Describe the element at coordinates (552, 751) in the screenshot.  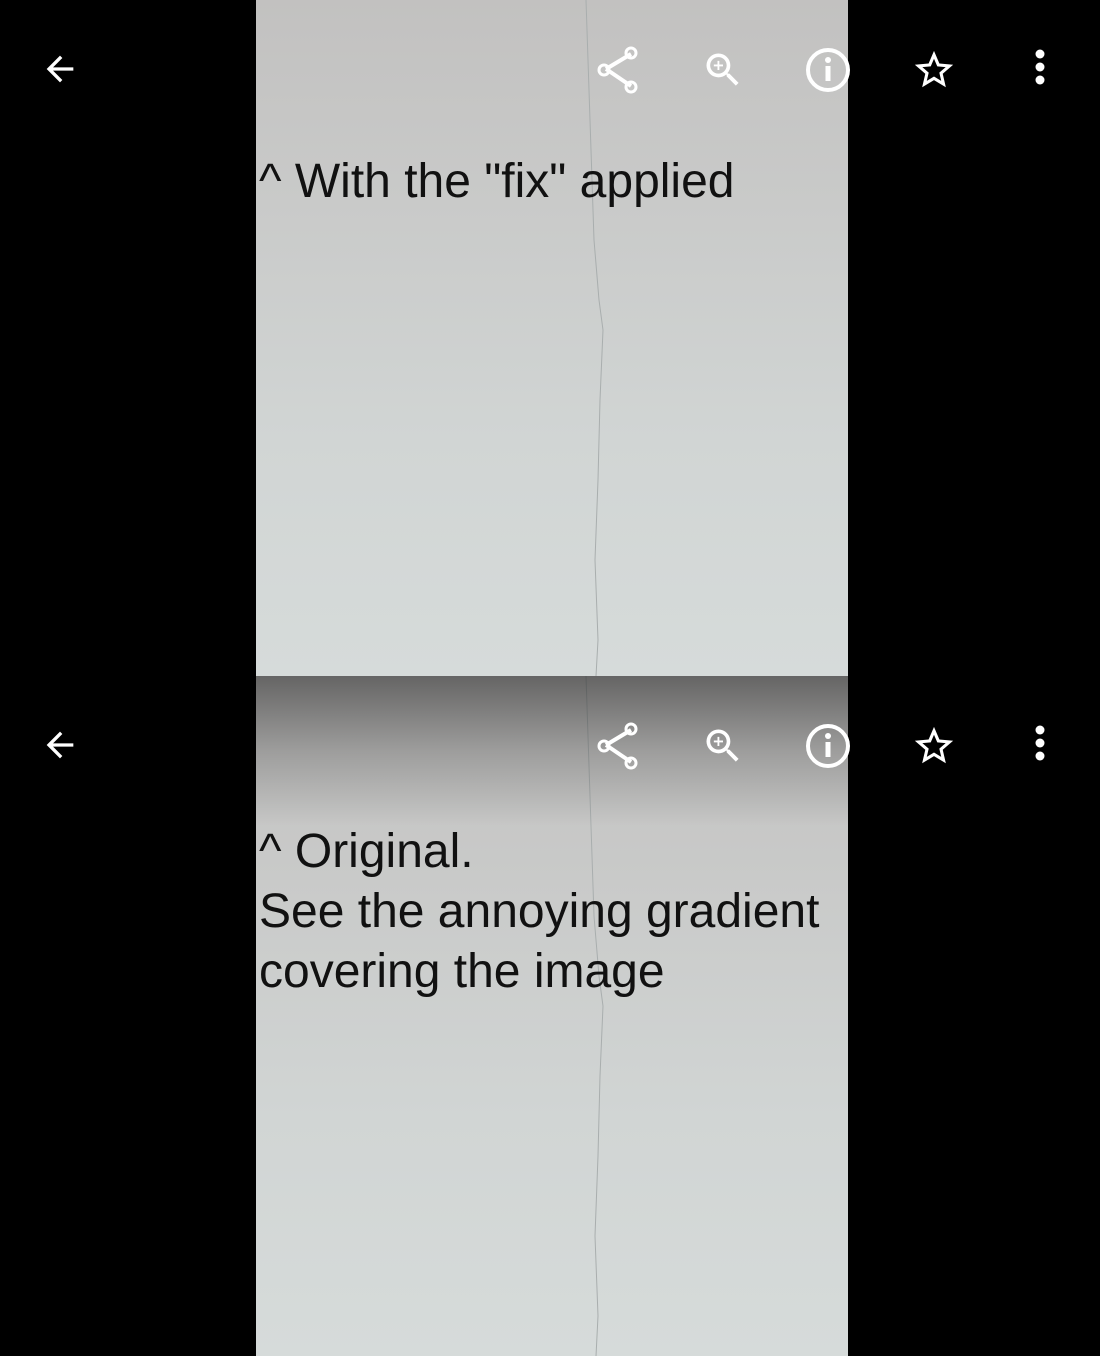
I see `gradient-scrim` at that location.